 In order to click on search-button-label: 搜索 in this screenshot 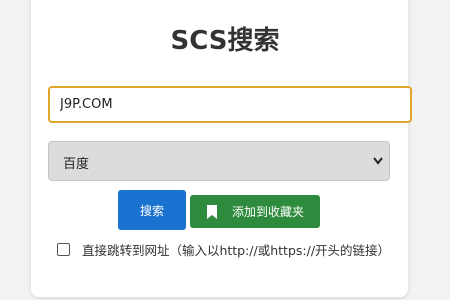, I will do `click(151, 210)`.